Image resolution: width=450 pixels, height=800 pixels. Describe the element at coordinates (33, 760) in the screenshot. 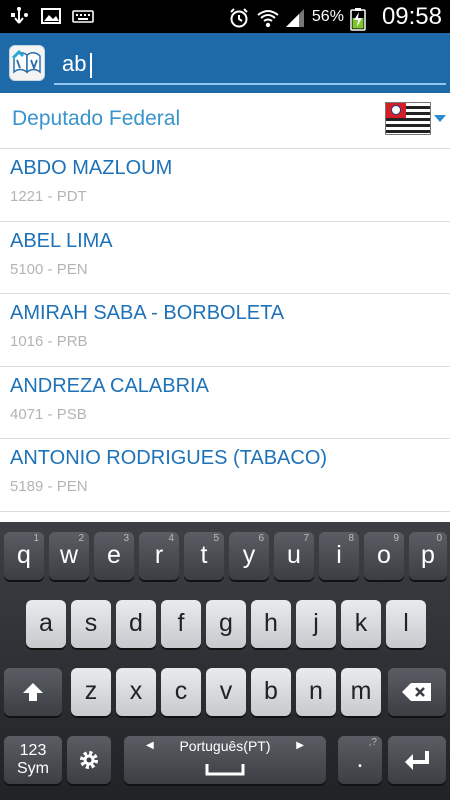

I see `symbols-key: 123 Sym` at that location.